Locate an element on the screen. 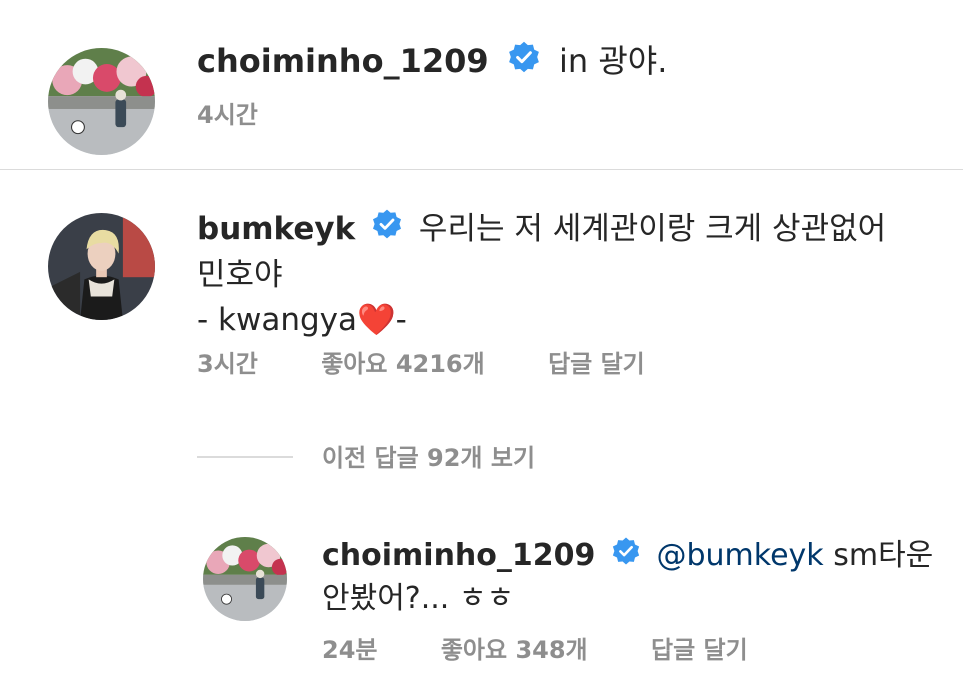  reply-author-username: choiminho_1209 is located at coordinates (458, 555).